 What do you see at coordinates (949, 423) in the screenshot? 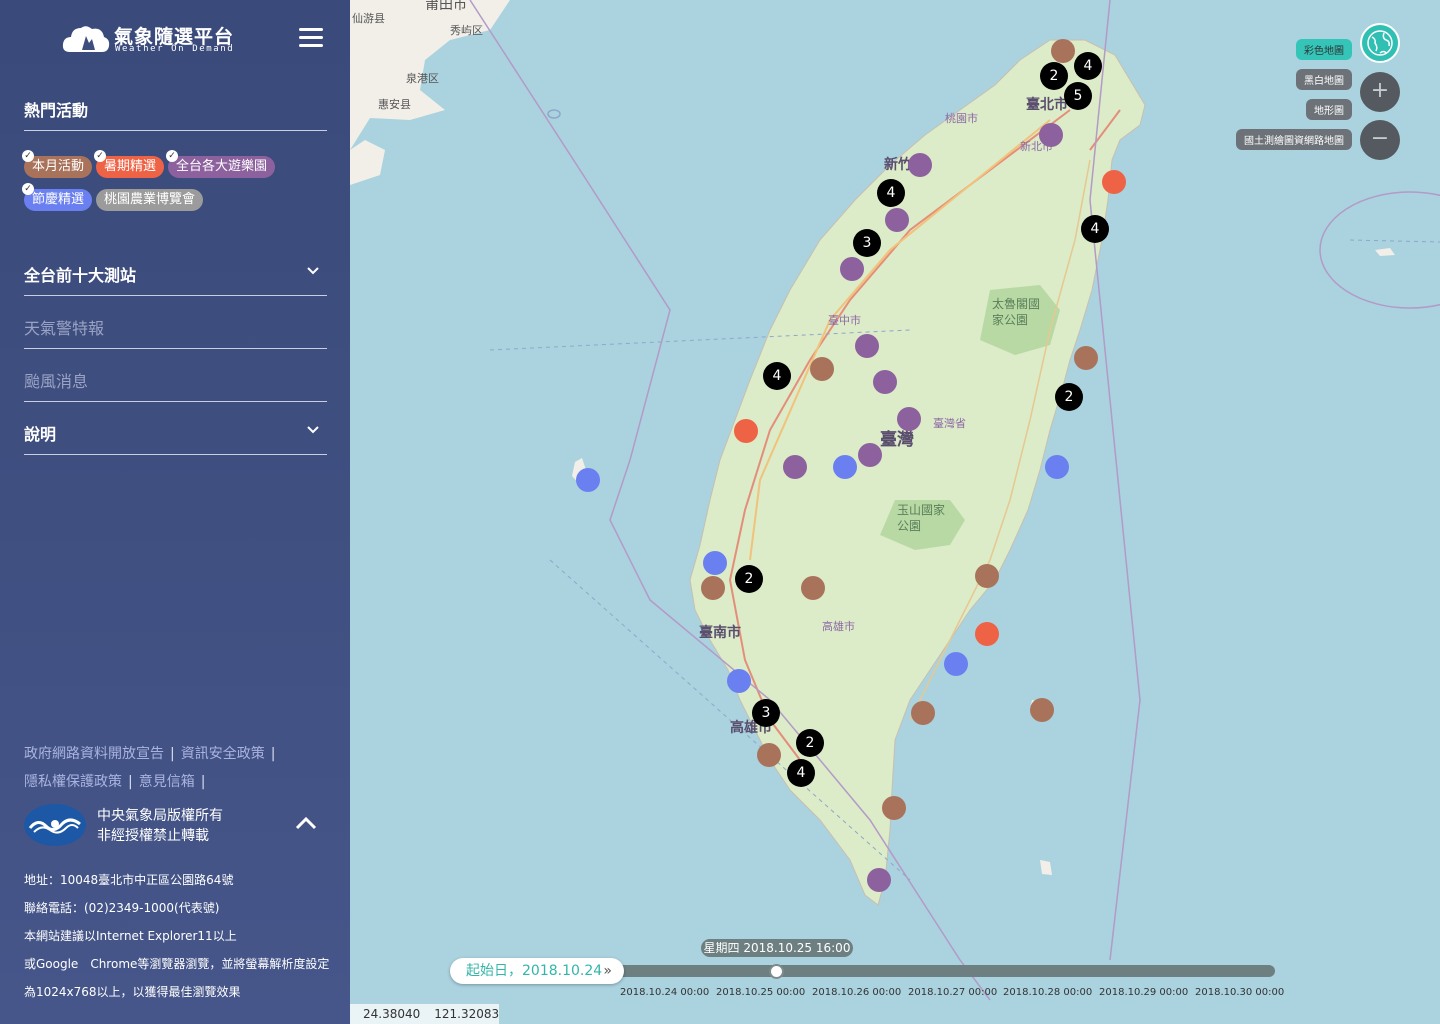
I see `place-label: 臺灣省` at bounding box center [949, 423].